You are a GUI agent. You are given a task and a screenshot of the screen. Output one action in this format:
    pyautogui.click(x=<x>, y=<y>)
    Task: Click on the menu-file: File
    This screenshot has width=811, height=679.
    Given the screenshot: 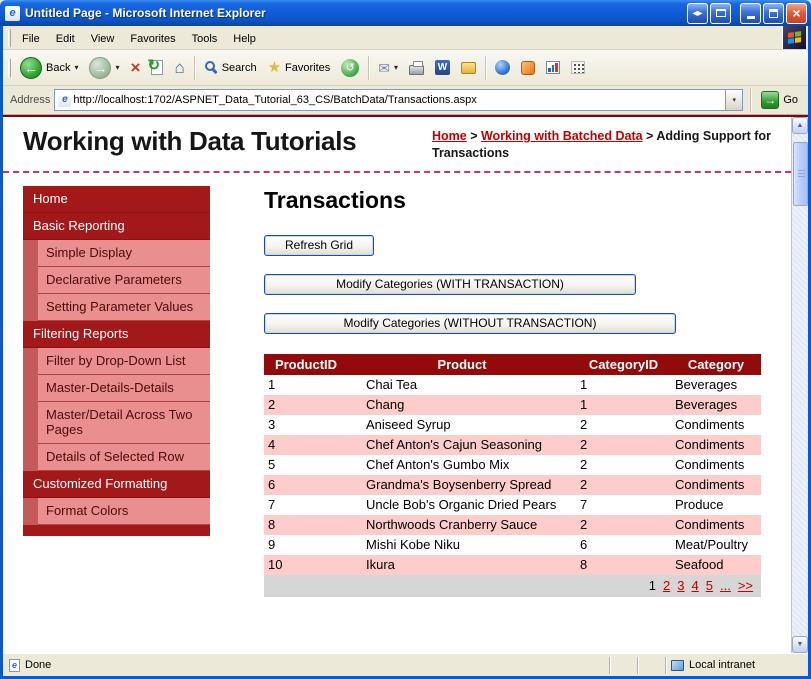 What is the action you would take?
    pyautogui.click(x=31, y=39)
    